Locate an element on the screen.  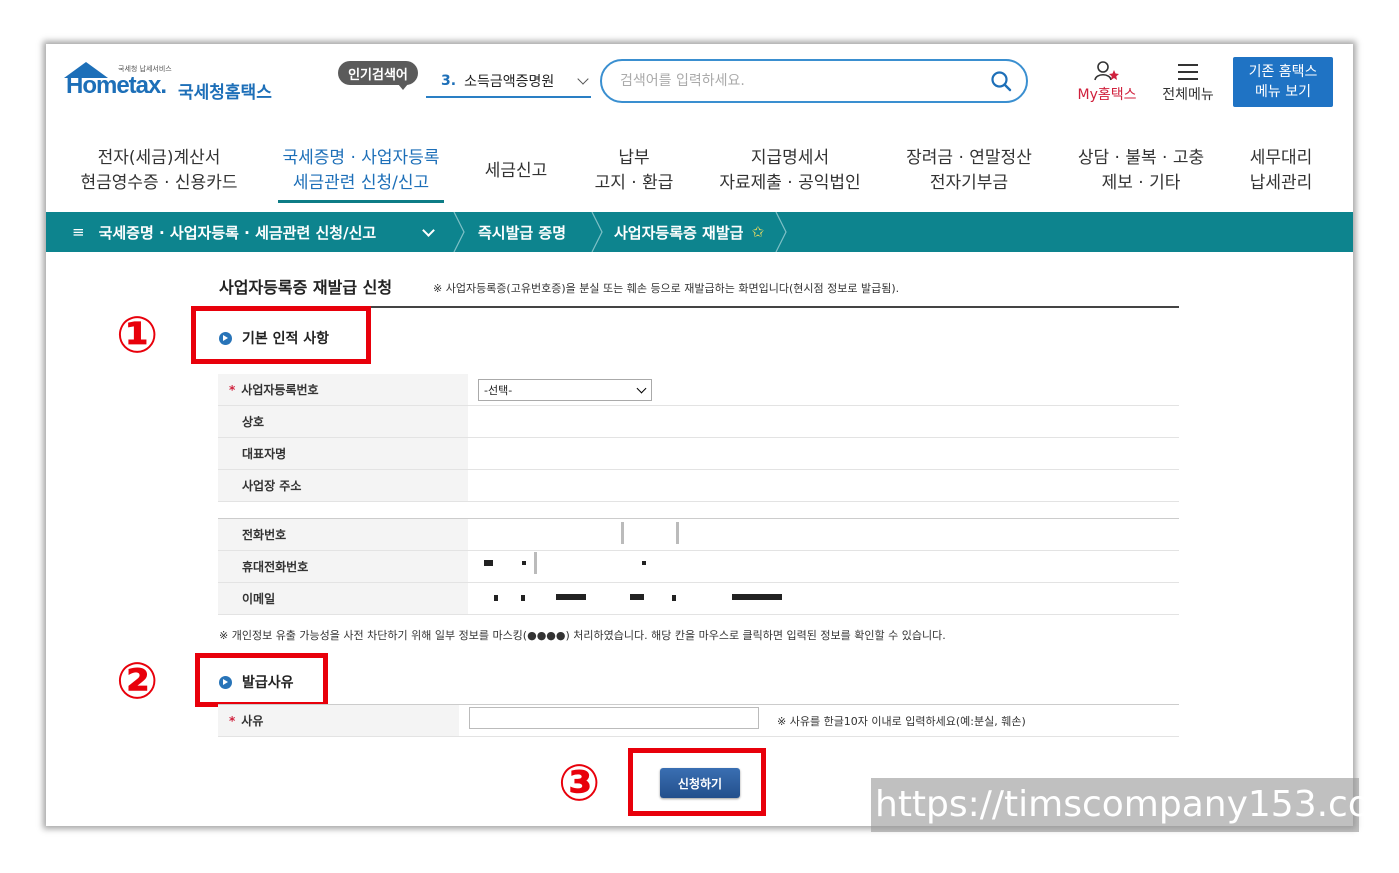
nav-line1: 납부 is located at coordinates (634, 158).